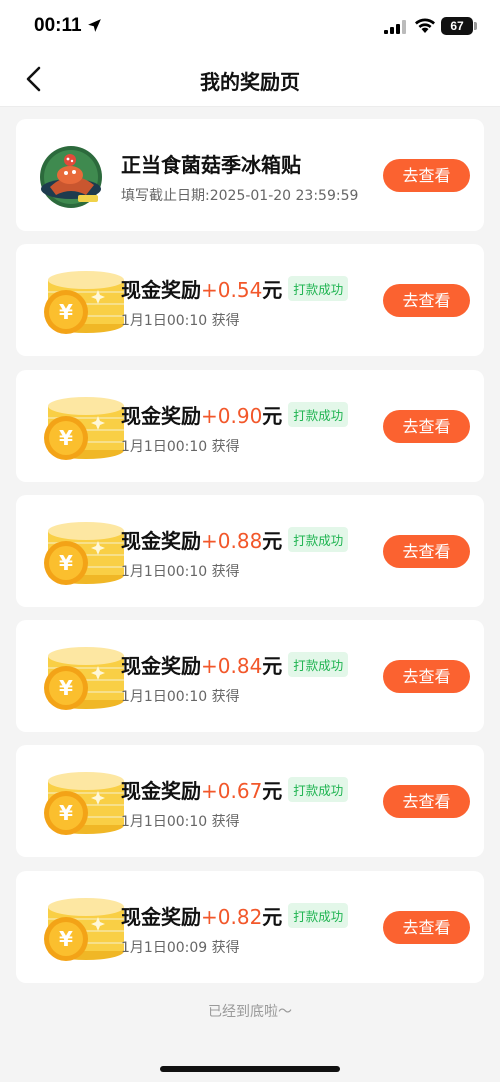 This screenshot has height=1082, width=500. I want to click on battery-icon: 67, so click(457, 26).